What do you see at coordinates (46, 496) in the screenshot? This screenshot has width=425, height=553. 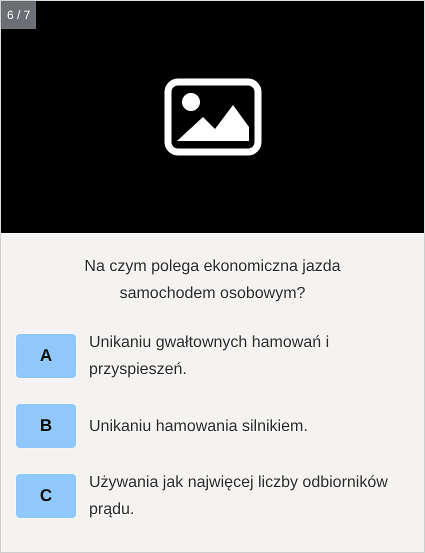 I see `answer-button: C` at bounding box center [46, 496].